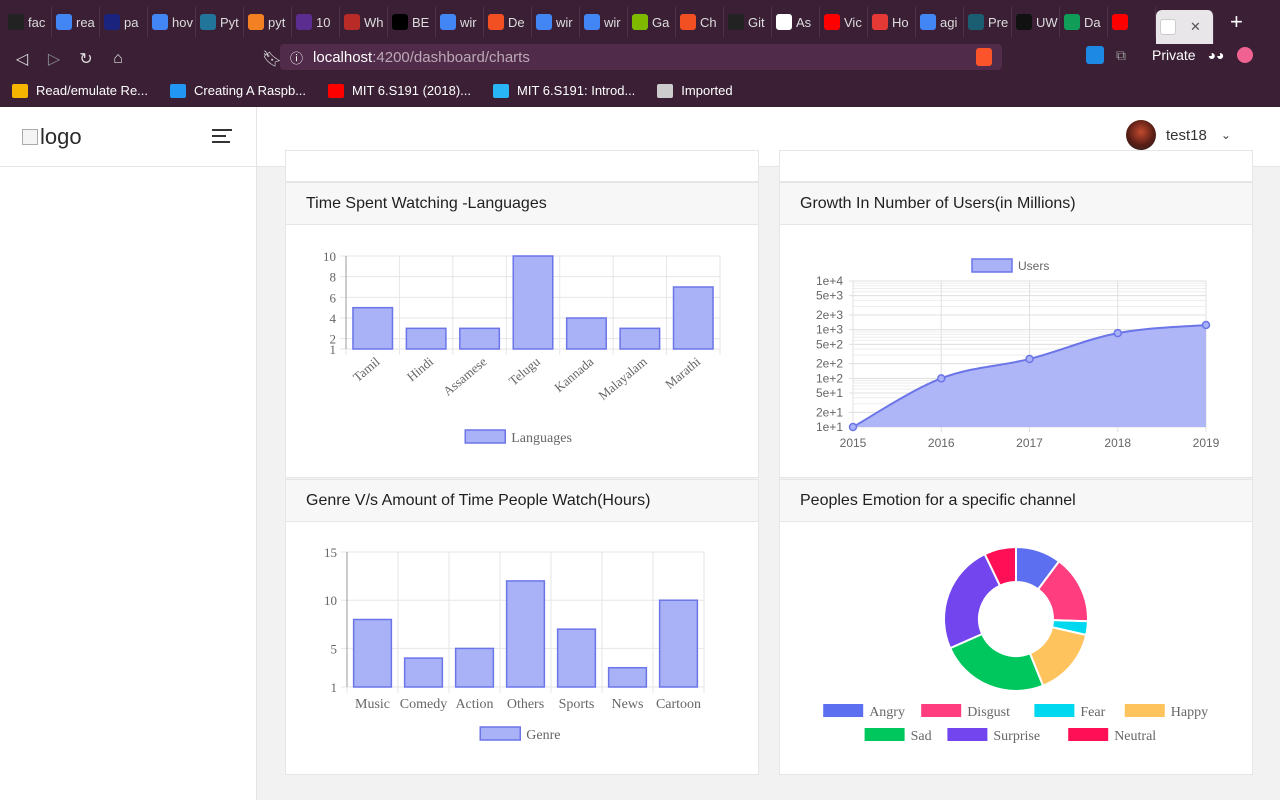 Image resolution: width=1280 pixels, height=800 pixels. Describe the element at coordinates (508, 22) in the screenshot. I see `browser-tab: De` at that location.